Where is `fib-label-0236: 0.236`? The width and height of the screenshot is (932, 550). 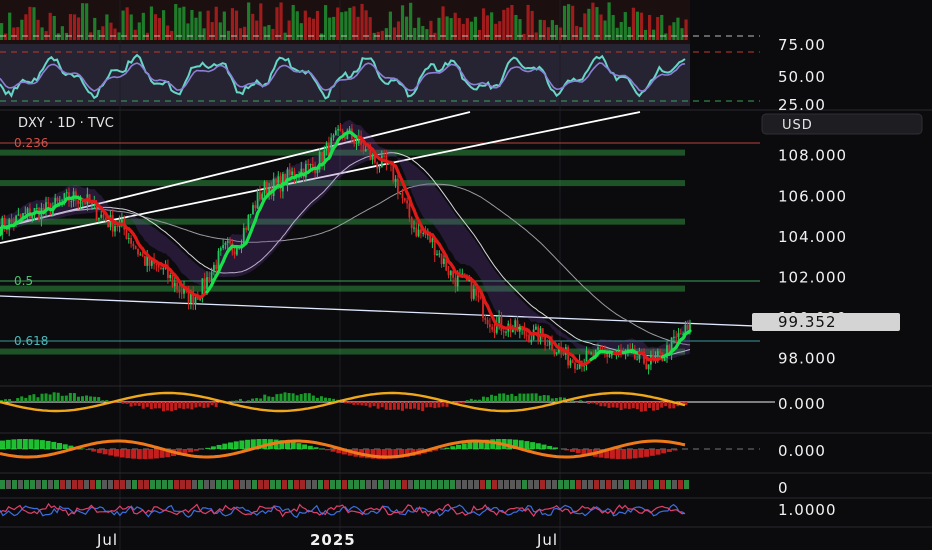
fib-label-0236: 0.236 is located at coordinates (31, 143).